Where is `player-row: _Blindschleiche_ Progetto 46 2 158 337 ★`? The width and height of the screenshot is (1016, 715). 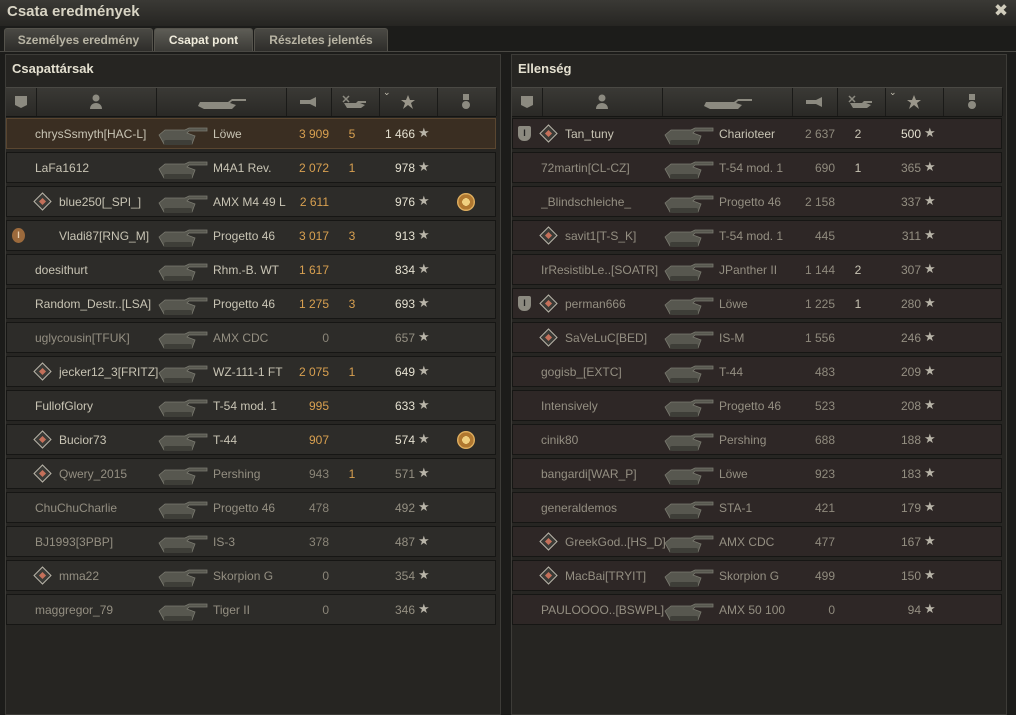 player-row: _Blindschleiche_ Progetto 46 2 158 337 ★ is located at coordinates (757, 201).